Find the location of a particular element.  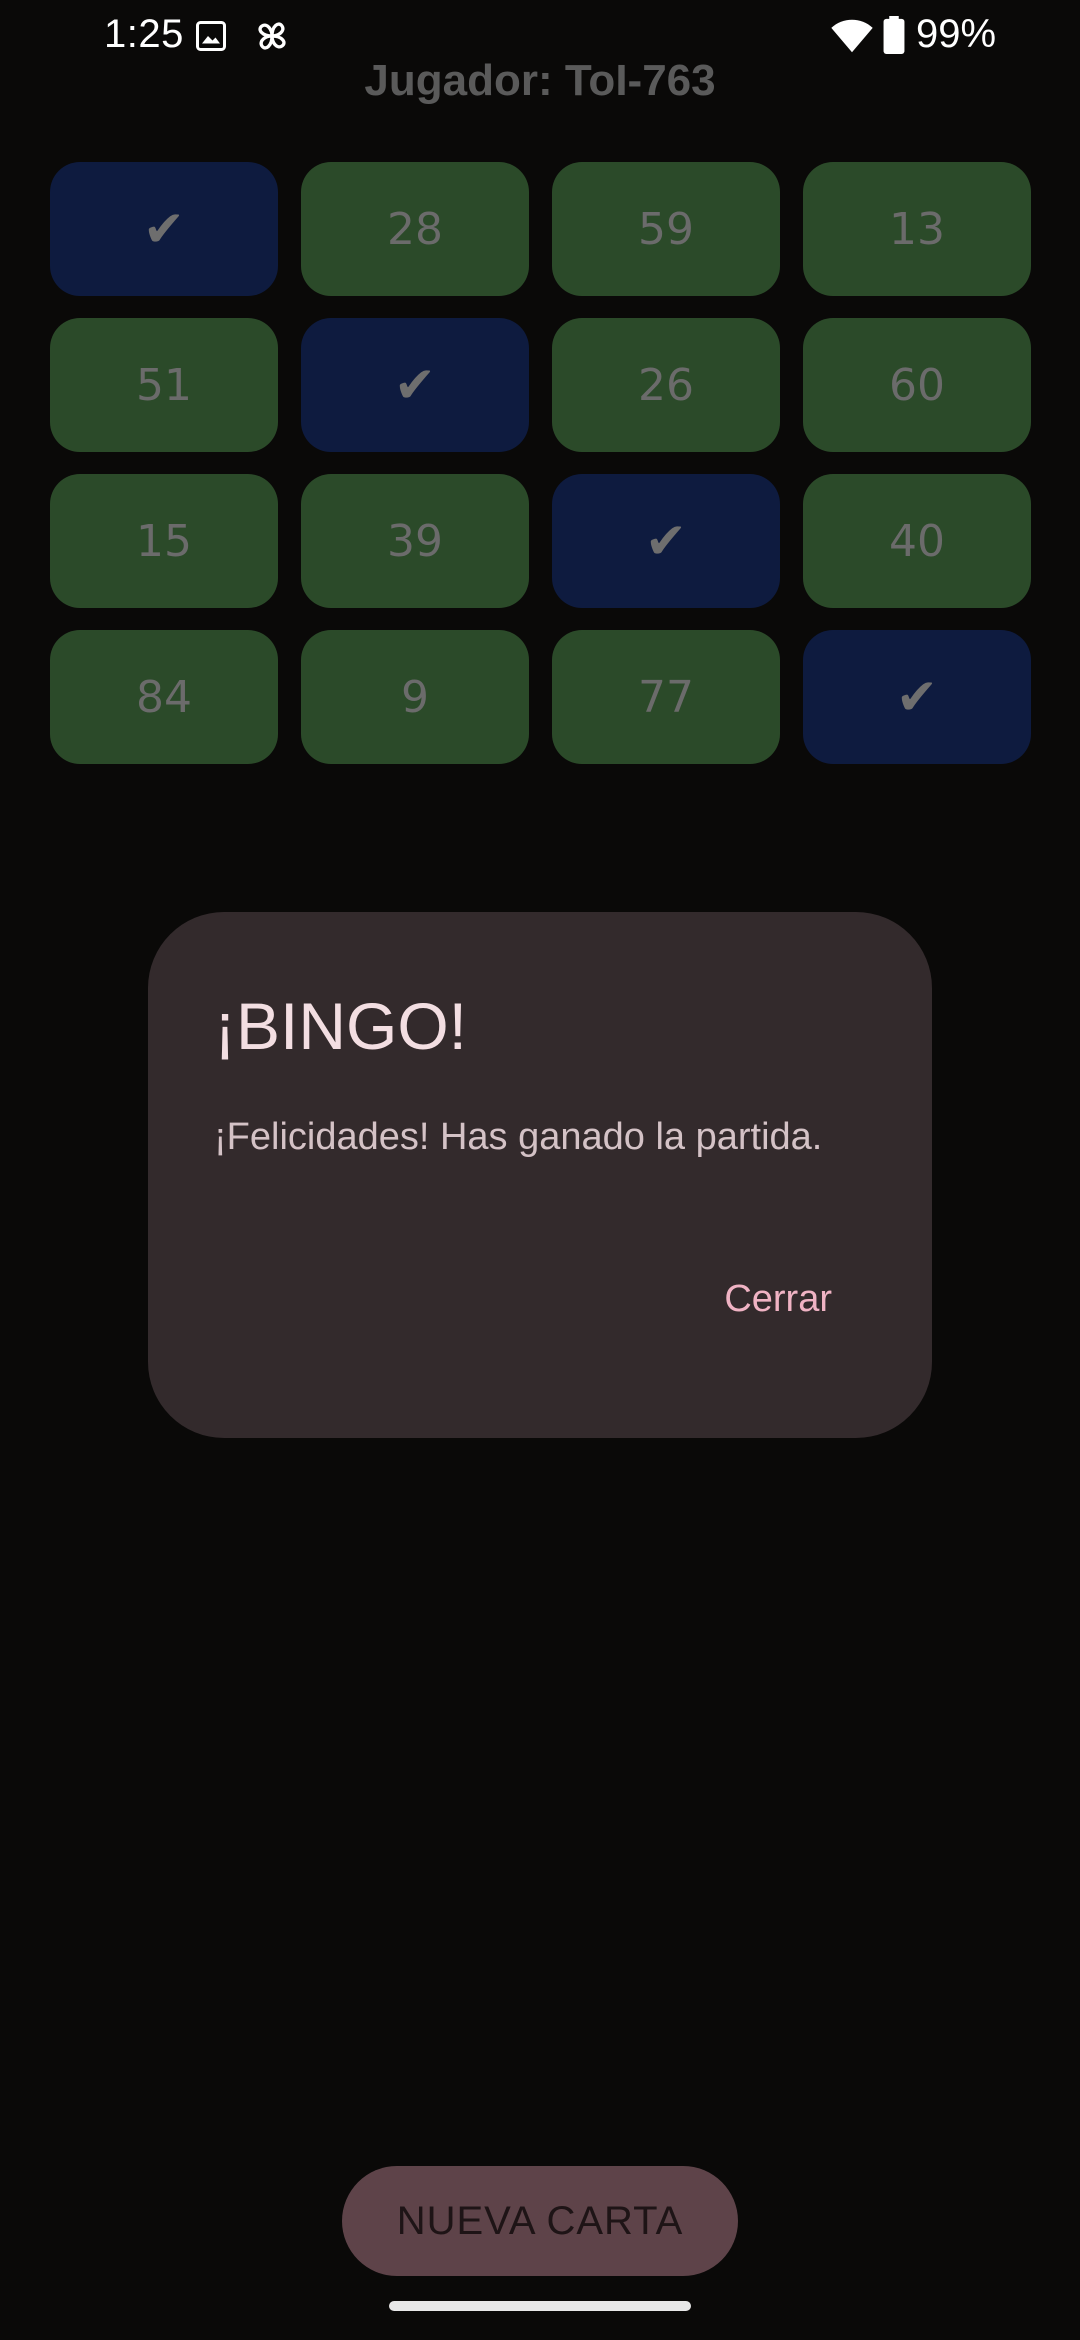

bingo-cell: 84 is located at coordinates (164, 697).